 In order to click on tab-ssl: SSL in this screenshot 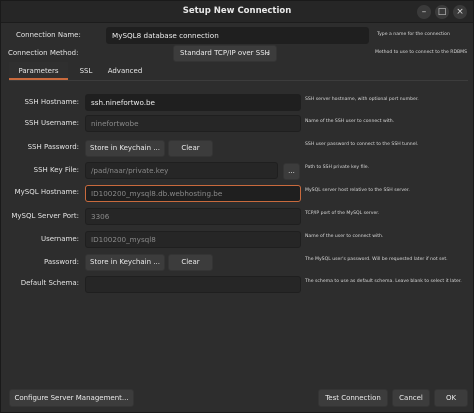, I will do `click(86, 71)`.